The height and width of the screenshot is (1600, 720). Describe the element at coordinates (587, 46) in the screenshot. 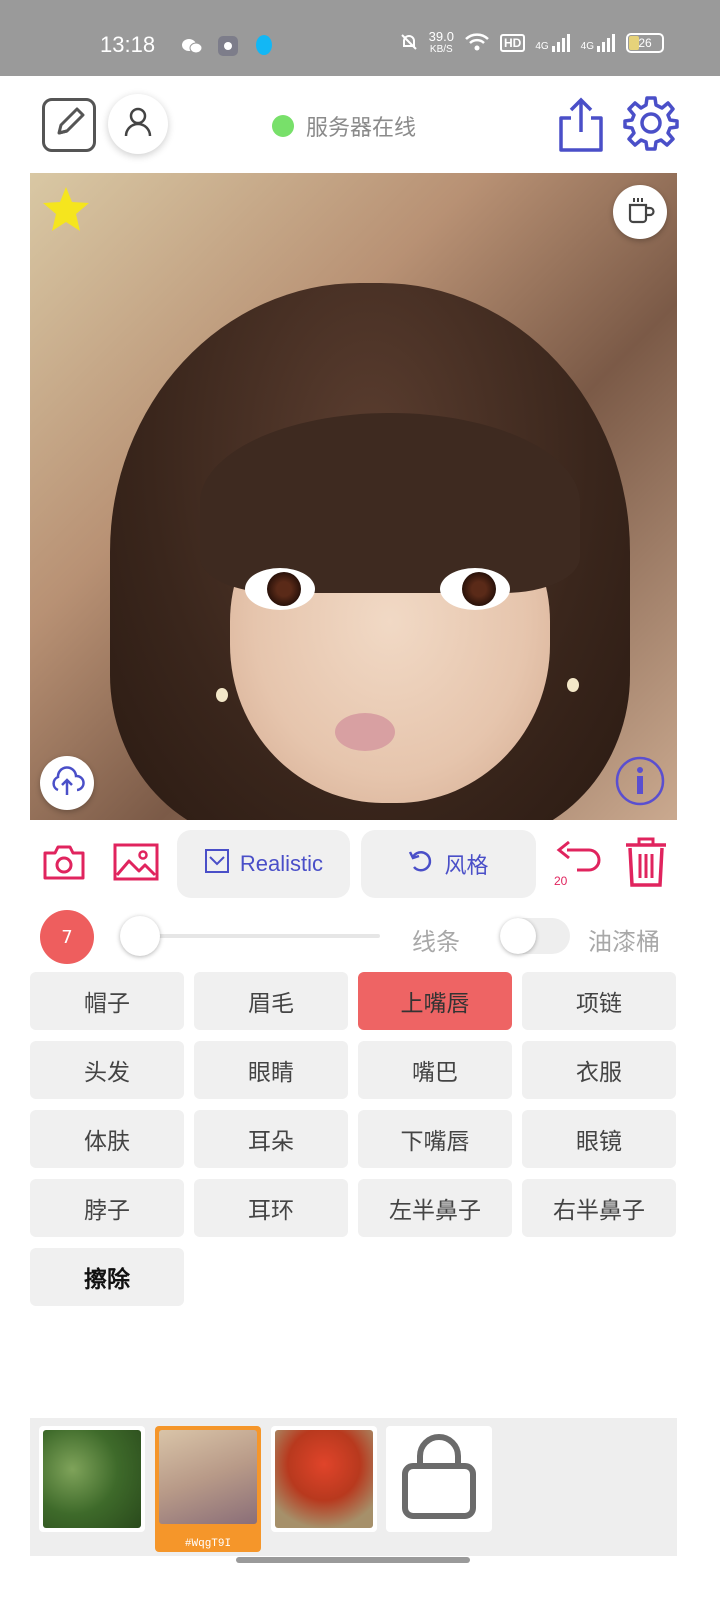

I see `sim2-label: 4G` at that location.